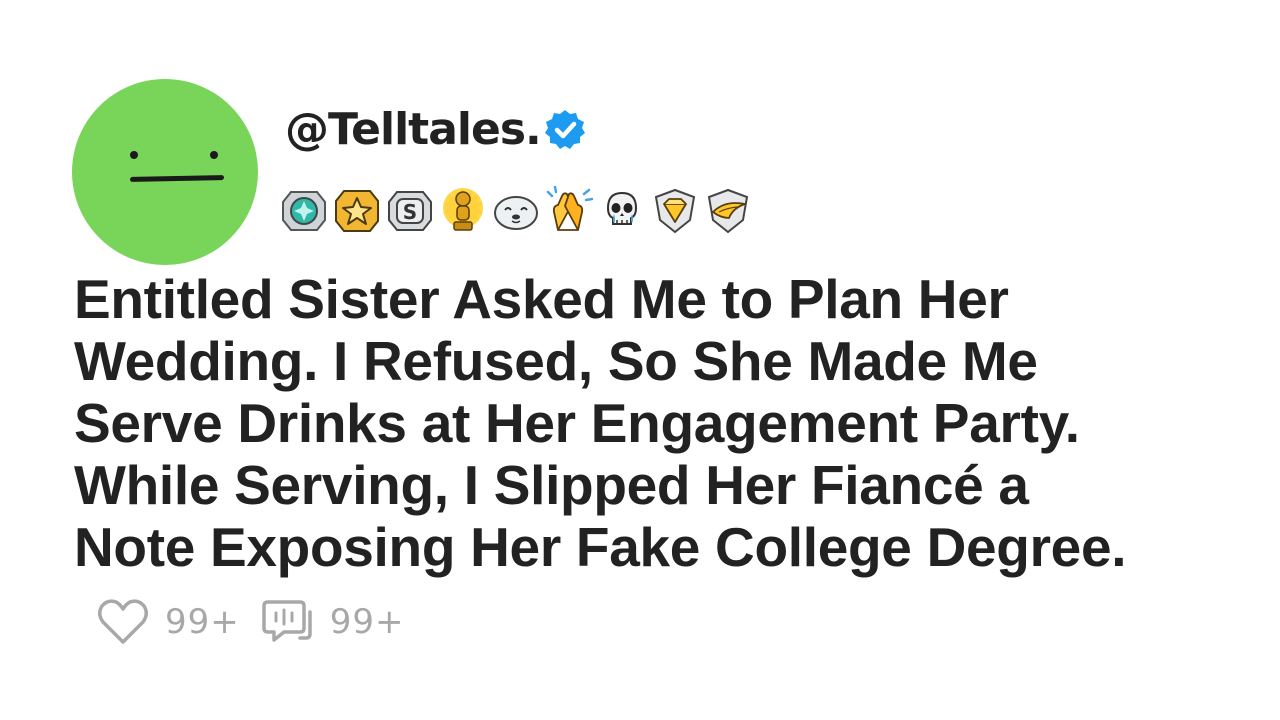  I want to click on clapping-hands-icon, so click(569, 211).